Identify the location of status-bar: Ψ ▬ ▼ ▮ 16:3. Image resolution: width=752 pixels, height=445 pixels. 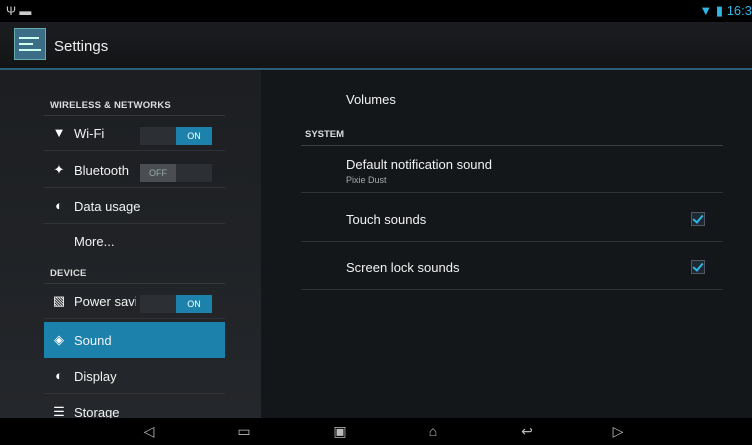
(376, 11).